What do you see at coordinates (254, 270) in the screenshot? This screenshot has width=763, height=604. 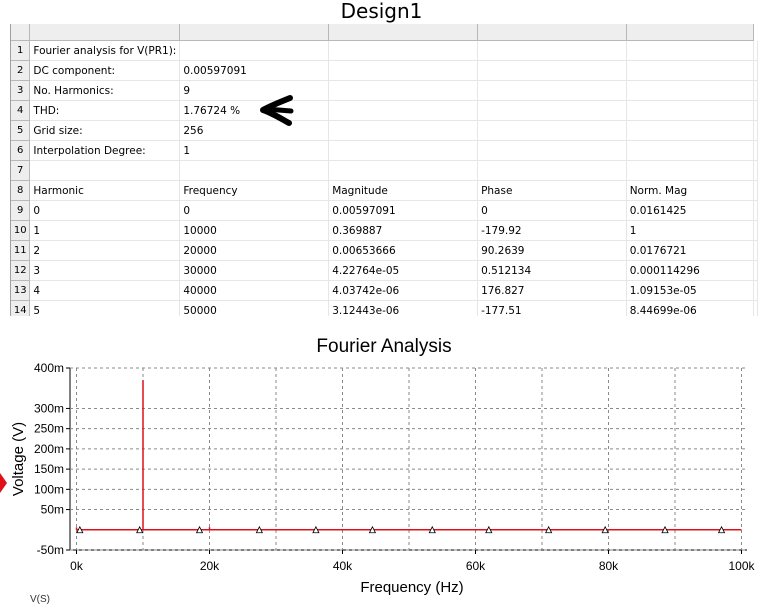 I see `table-cell: 30000` at bounding box center [254, 270].